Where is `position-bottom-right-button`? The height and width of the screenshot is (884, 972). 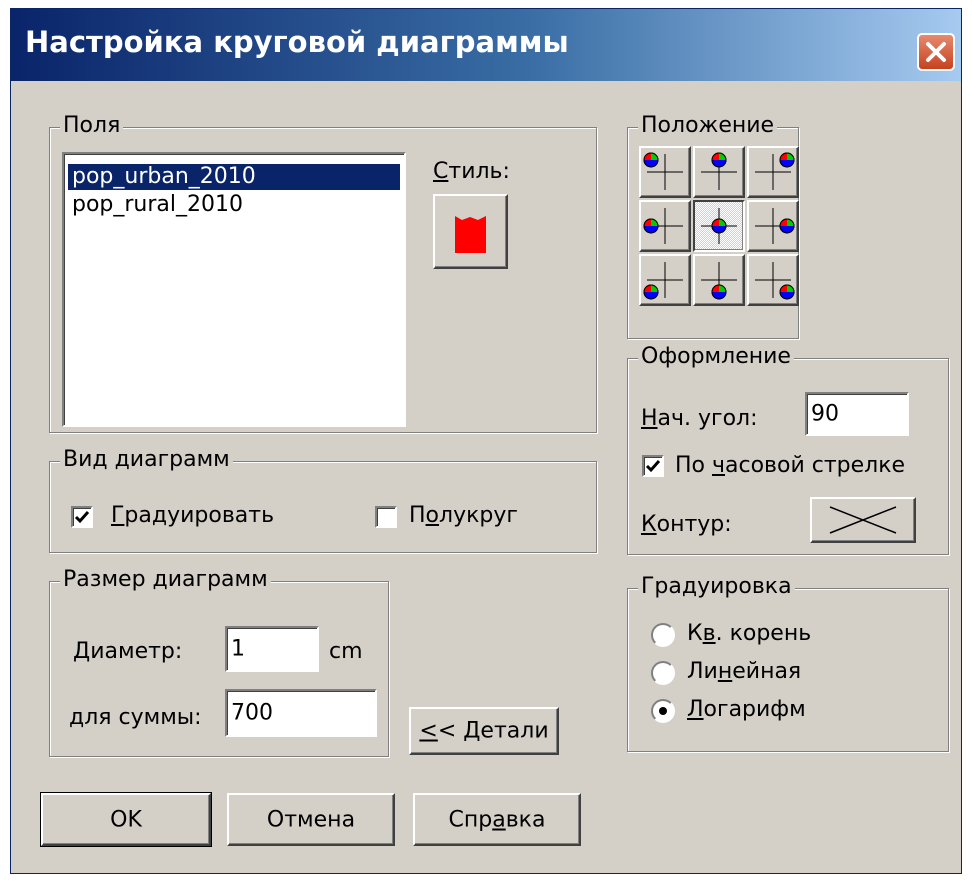
position-bottom-right-button is located at coordinates (773, 280).